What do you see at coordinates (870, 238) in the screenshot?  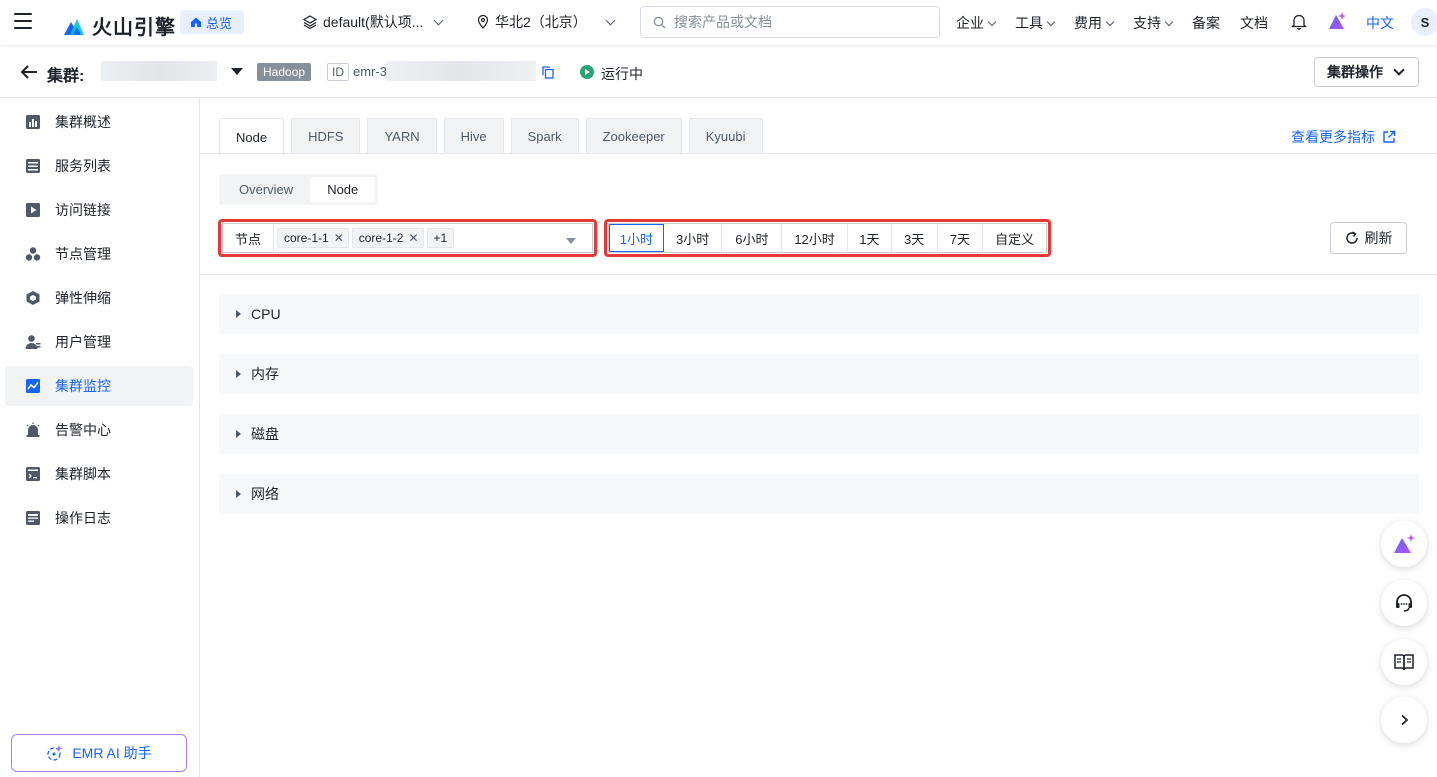 I see `time-1d: 1天` at bounding box center [870, 238].